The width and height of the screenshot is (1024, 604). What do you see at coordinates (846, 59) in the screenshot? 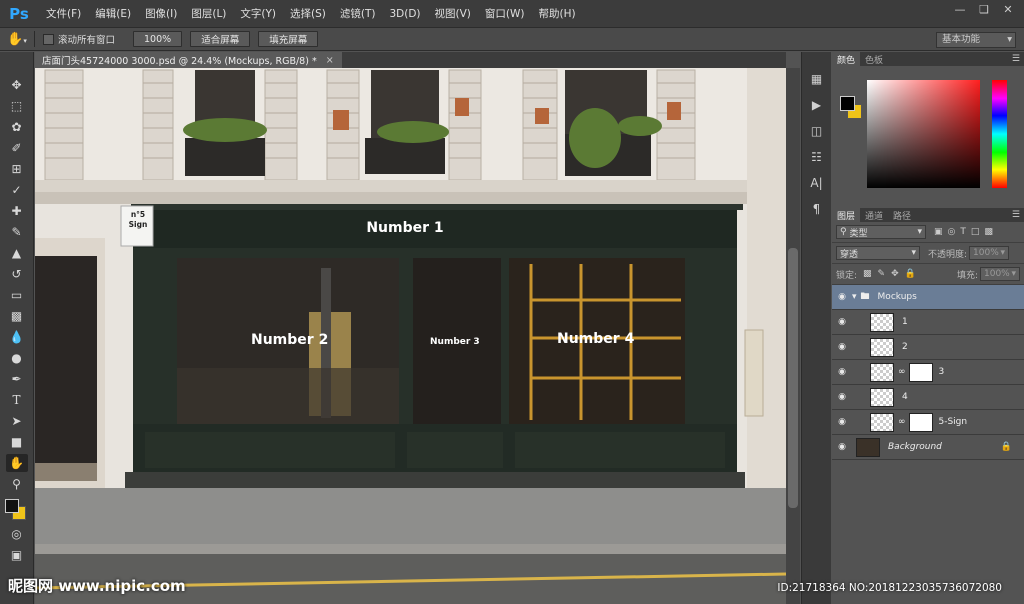
I see `tab-color: 颜色` at bounding box center [846, 59].